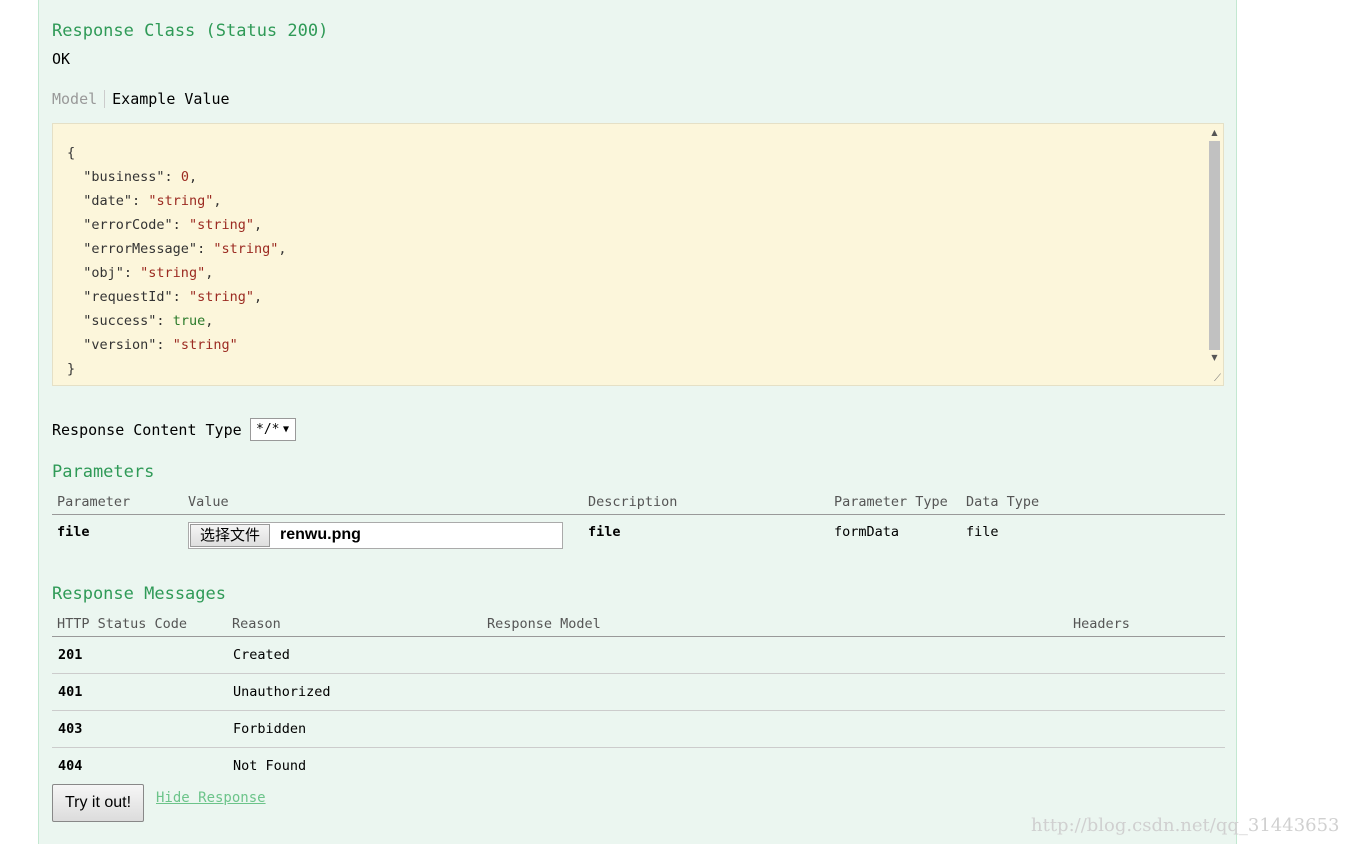 This screenshot has height=844, width=1362. I want to click on json-field-line: "errorCode": "string",, so click(173, 225).